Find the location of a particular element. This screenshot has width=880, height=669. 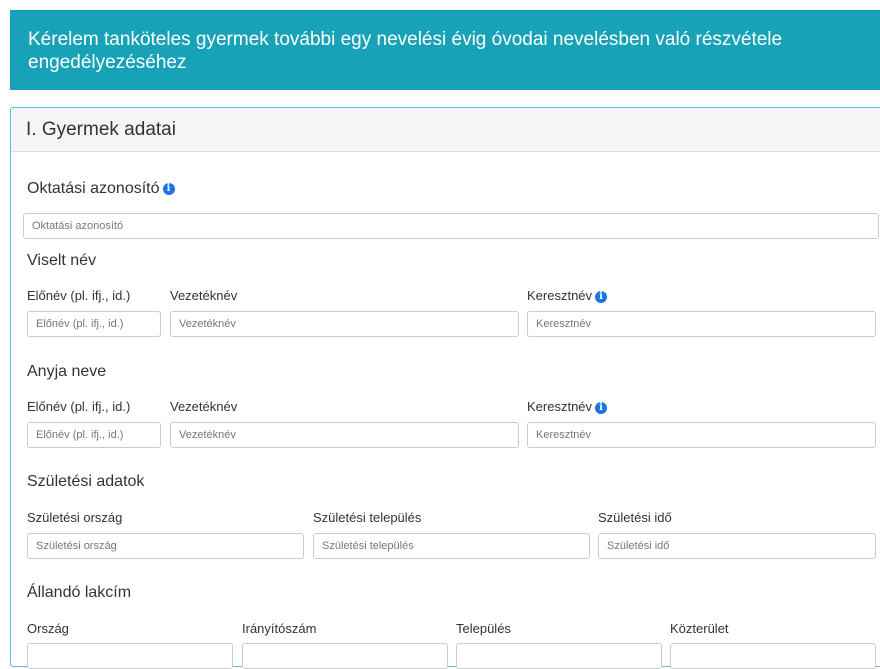

lakcim-telepules-label: Település is located at coordinates (483, 628).